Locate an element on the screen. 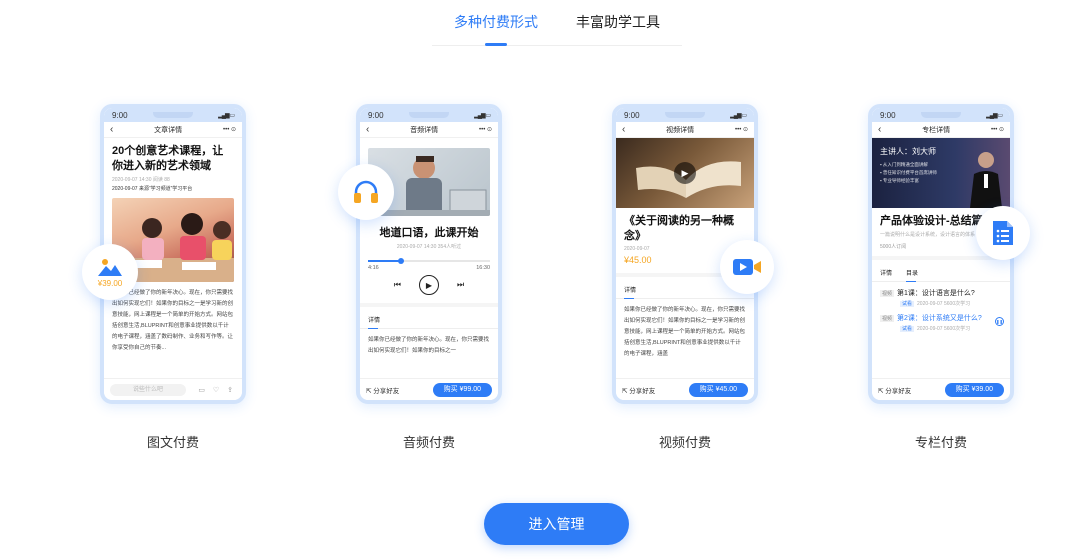 This screenshot has height=559, width=1080. audio-progress-knob is located at coordinates (400, 261).